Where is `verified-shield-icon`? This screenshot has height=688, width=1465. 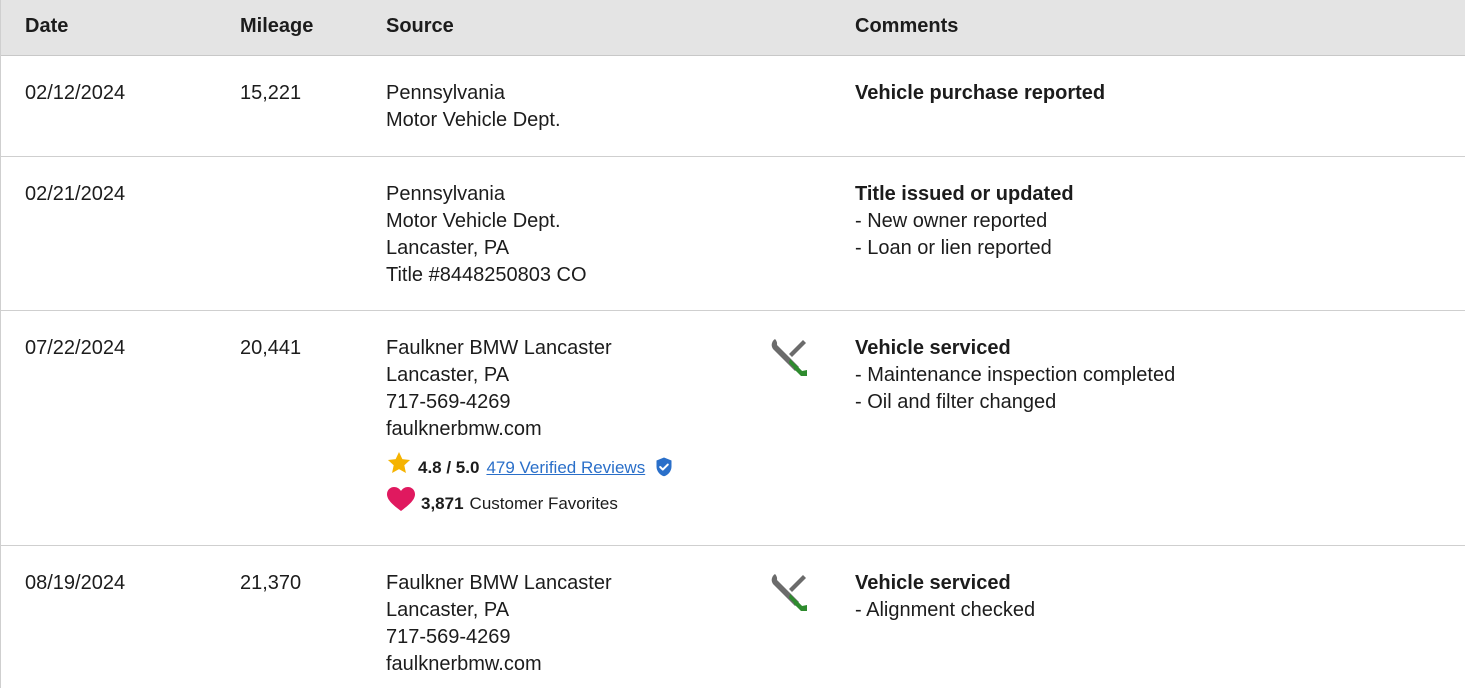 verified-shield-icon is located at coordinates (664, 467).